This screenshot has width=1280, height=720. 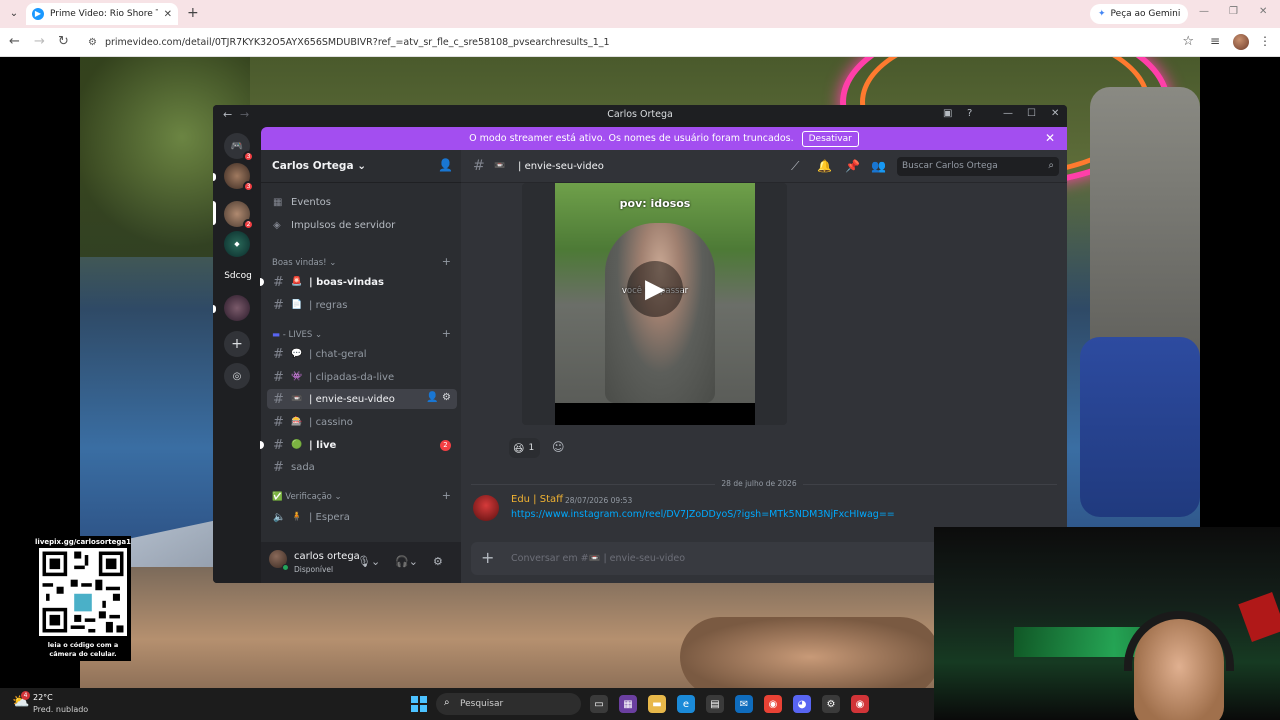 What do you see at coordinates (438, 397) in the screenshot?
I see `channel-settings-icon: 👤 ⚙` at bounding box center [438, 397].